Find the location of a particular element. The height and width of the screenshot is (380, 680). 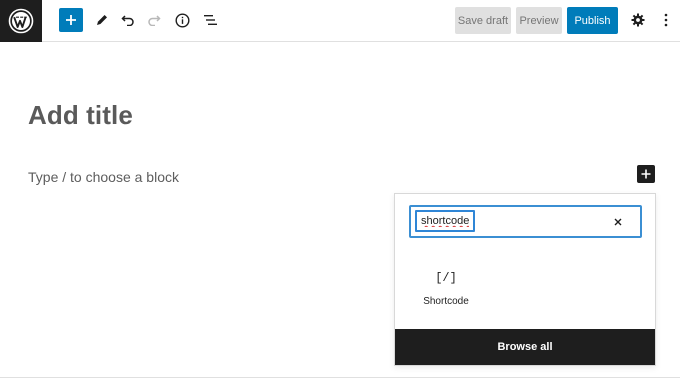

block-appender-prompt: Type / to choose a block is located at coordinates (103, 177).